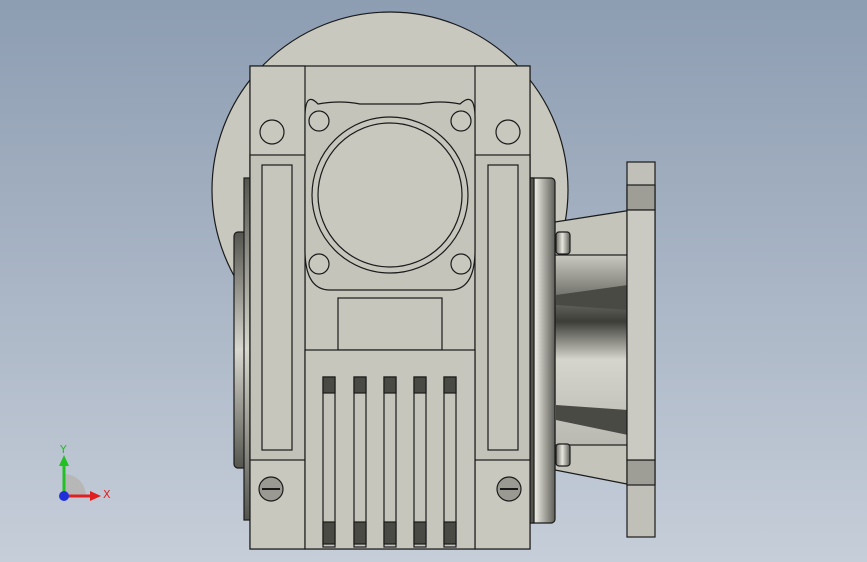 The height and width of the screenshot is (562, 867). I want to click on motor-flange, so click(605, 349).